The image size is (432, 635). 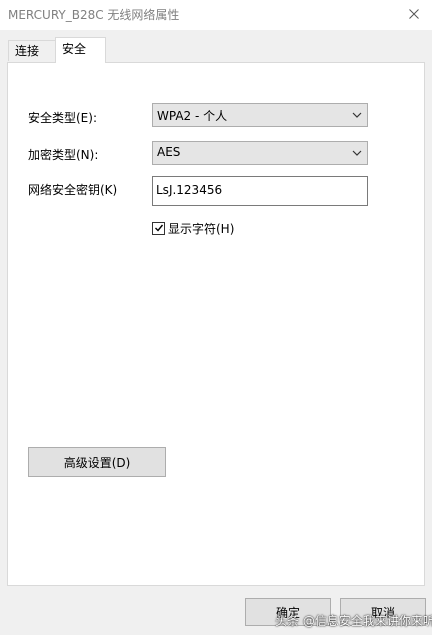 I want to click on cancel-button-label: 取消, so click(x=382, y=612).